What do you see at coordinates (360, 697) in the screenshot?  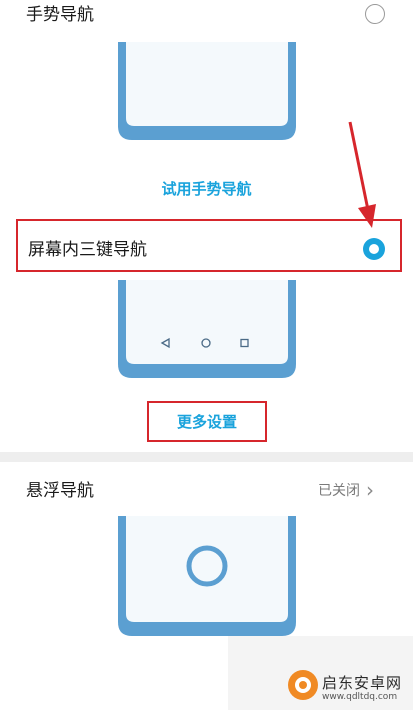 I see `watermark-url: www.qdltdq.com` at bounding box center [360, 697].